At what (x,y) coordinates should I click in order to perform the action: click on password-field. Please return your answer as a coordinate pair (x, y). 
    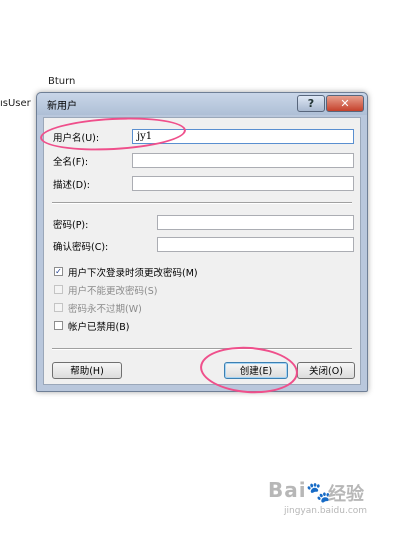
    Looking at the image, I should click on (255, 222).